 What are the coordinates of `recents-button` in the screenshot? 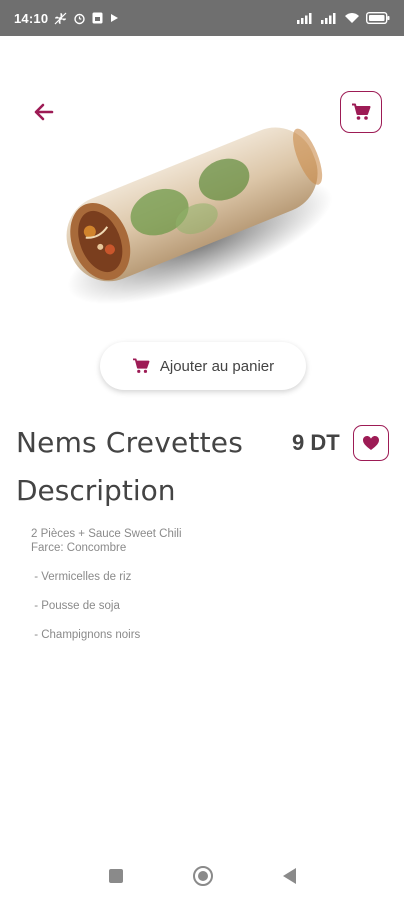 It's located at (115, 876).